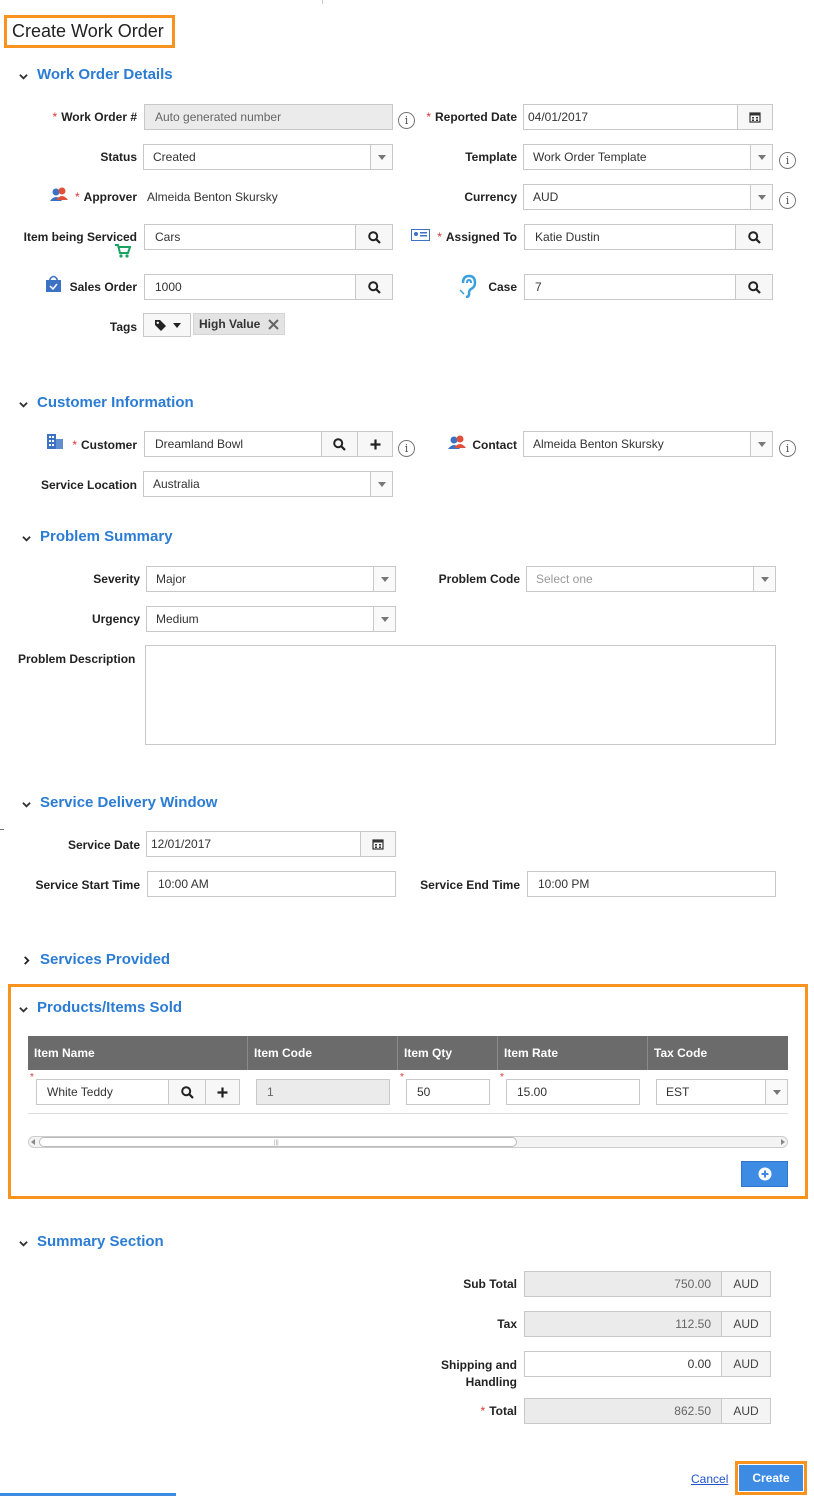 Image resolution: width=814 pixels, height=1496 pixels. What do you see at coordinates (253, 844) in the screenshot?
I see `service-date-field: 12/01/2017` at bounding box center [253, 844].